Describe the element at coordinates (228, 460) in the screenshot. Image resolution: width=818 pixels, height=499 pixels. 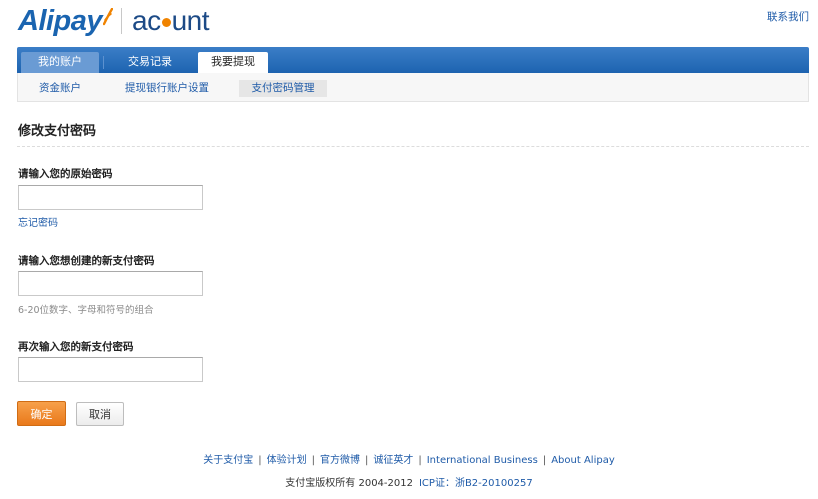
I see `footer-link-about: 关于支付宝` at that location.